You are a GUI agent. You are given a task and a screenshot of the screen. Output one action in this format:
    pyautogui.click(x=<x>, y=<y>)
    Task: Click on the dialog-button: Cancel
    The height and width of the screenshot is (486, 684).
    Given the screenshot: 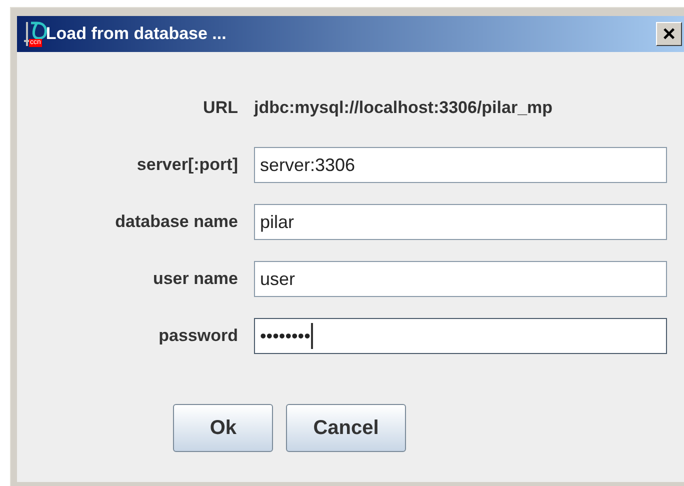 What is the action you would take?
    pyautogui.click(x=346, y=428)
    